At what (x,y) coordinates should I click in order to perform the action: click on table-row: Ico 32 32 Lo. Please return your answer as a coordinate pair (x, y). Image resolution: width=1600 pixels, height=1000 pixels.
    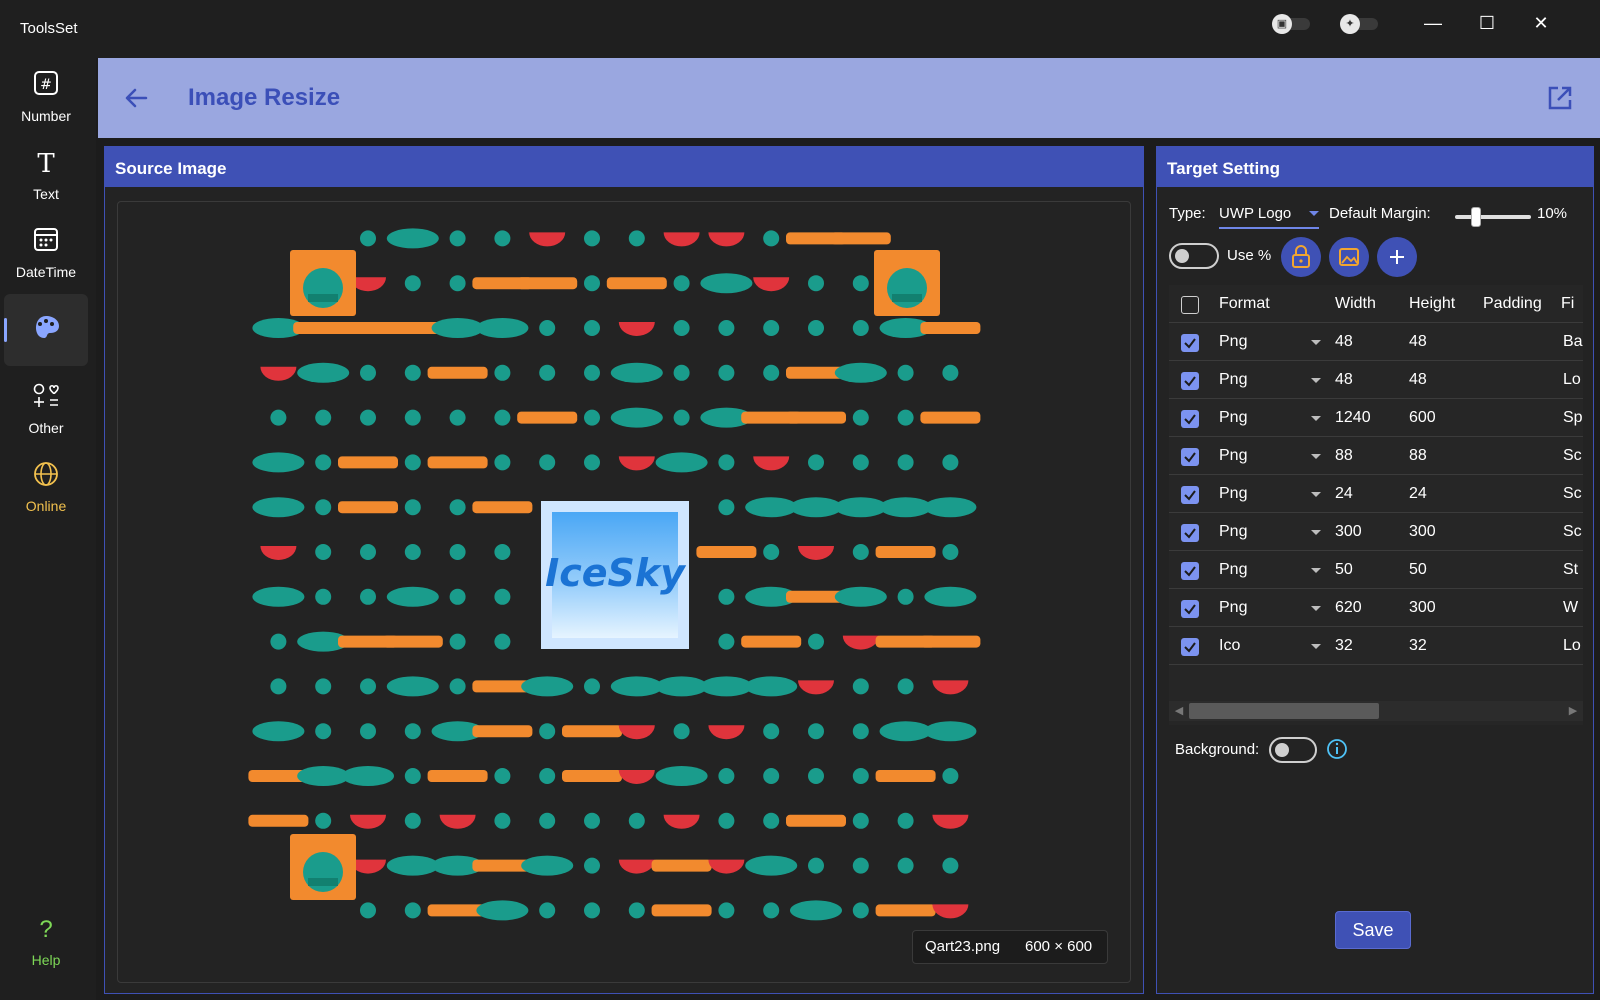
    Looking at the image, I should click on (1376, 646).